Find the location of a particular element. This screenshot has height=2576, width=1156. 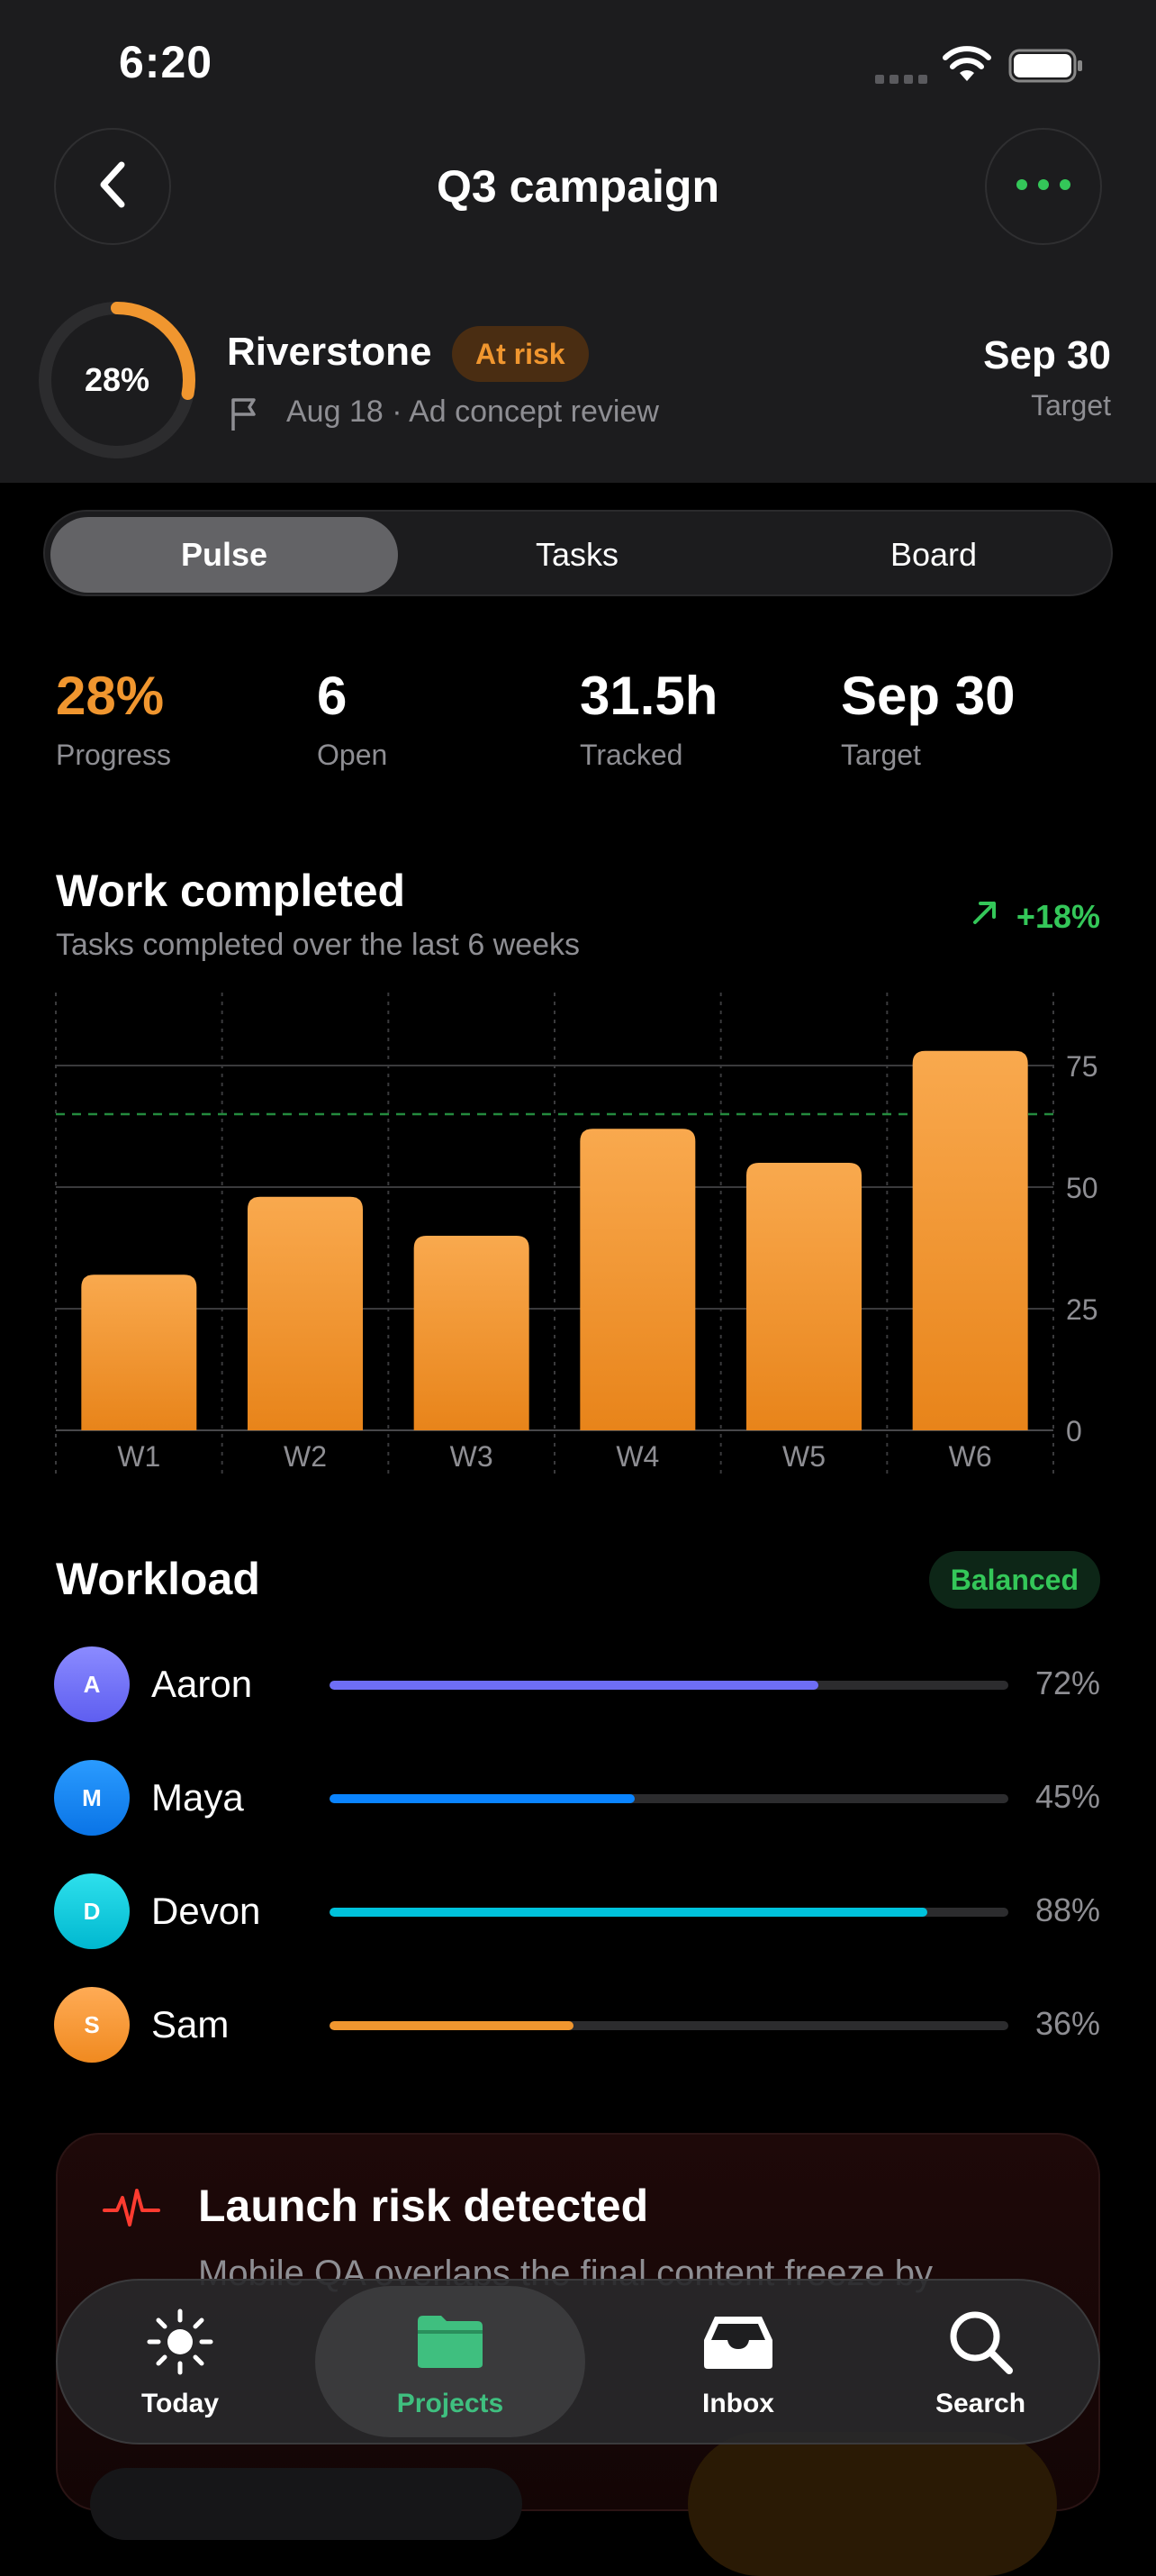

workload-badge: Balanced is located at coordinates (1014, 1580).